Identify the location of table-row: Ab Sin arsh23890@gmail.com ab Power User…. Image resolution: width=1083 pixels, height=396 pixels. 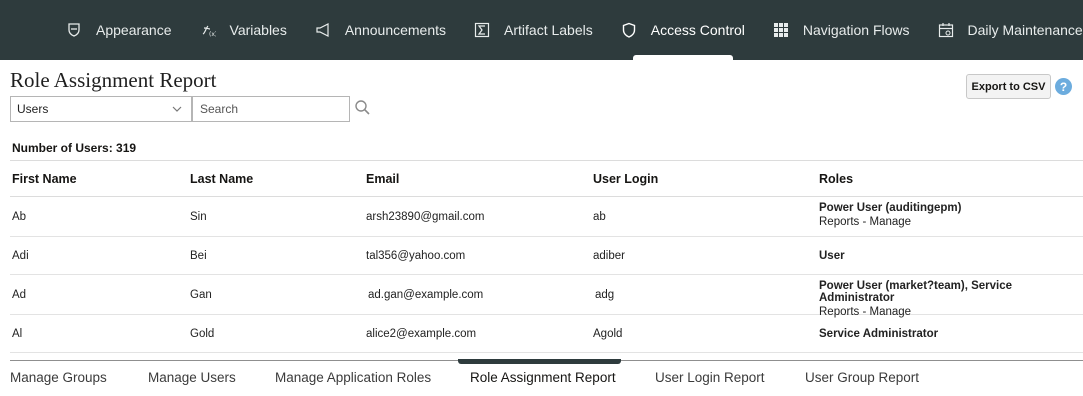
(546, 217).